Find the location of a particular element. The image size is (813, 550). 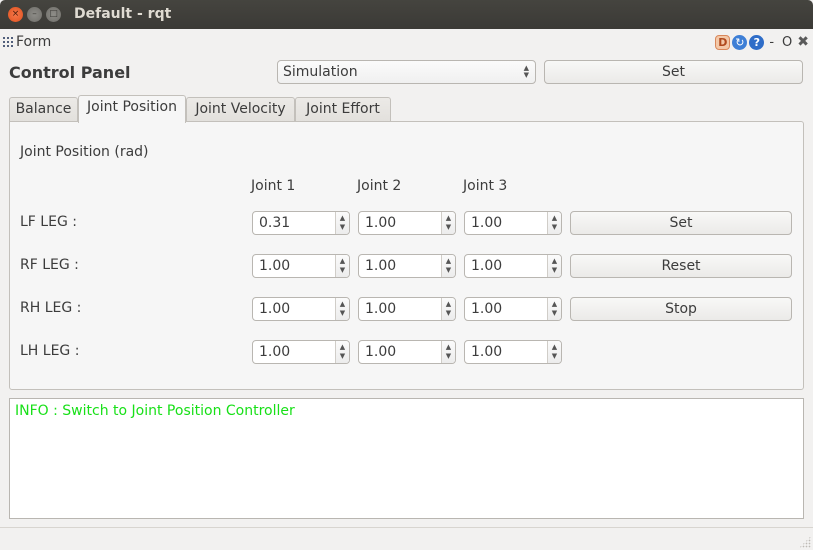

mode-select: Simulation ▲ ▼ is located at coordinates (406, 72).